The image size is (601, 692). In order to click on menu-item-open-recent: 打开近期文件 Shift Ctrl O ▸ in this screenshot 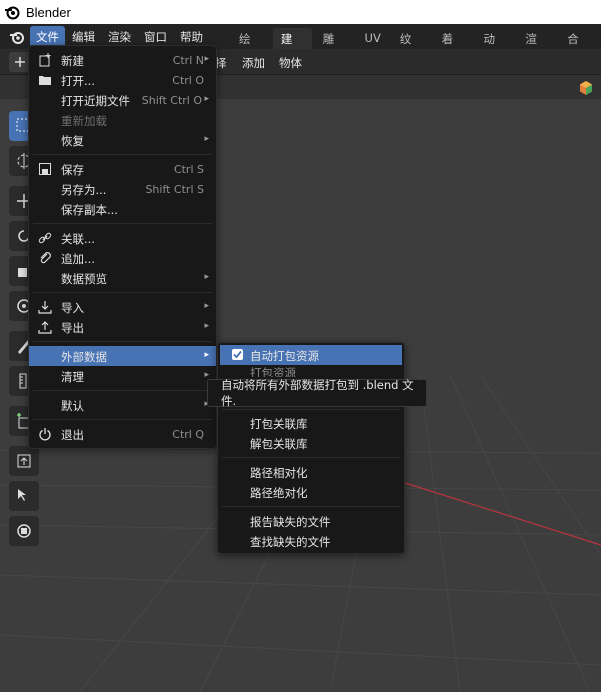, I will do `click(122, 100)`.